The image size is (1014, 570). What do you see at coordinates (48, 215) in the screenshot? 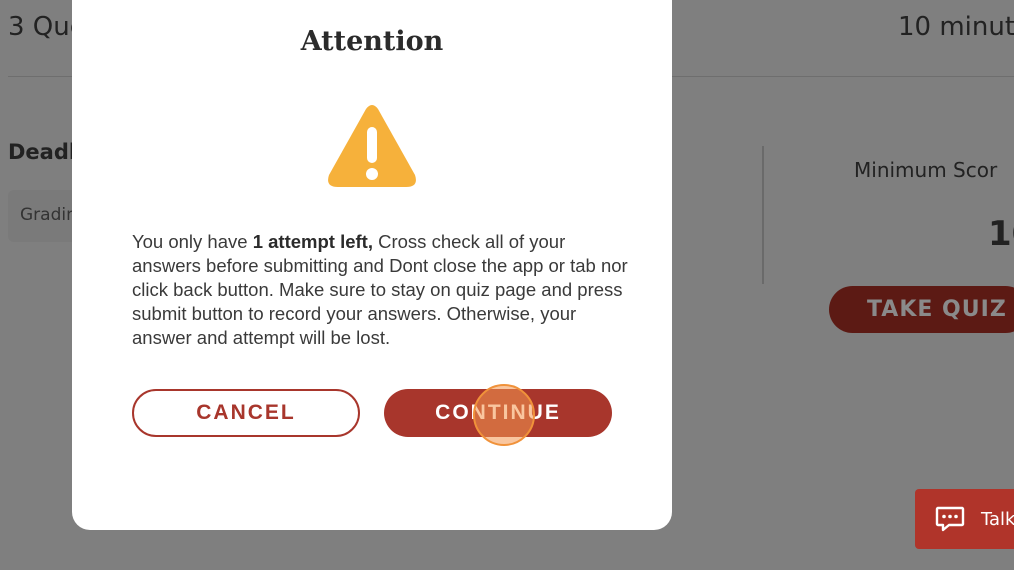
I see `grading-text: Gradin` at bounding box center [48, 215].